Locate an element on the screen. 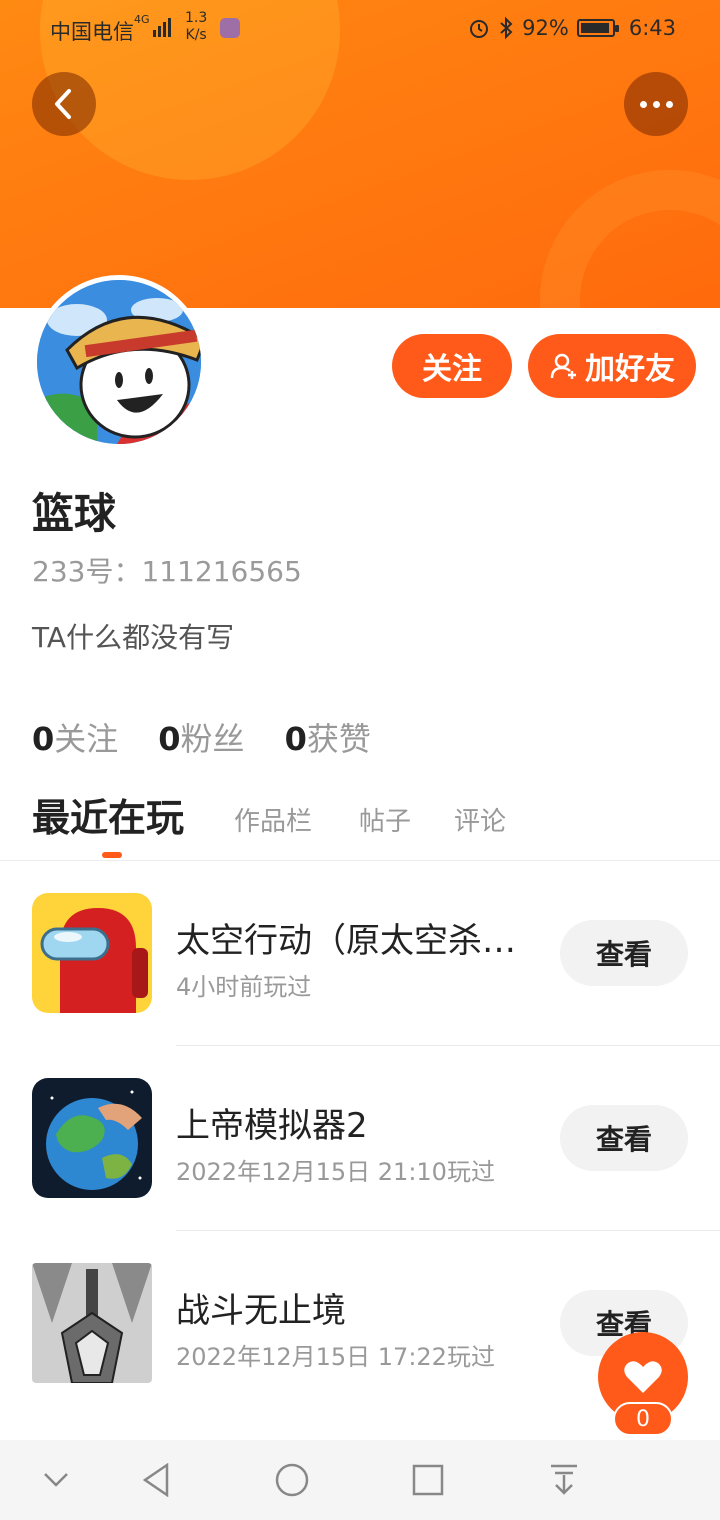 The image size is (720, 1520). add-friend-button: 加好友 is located at coordinates (612, 366).